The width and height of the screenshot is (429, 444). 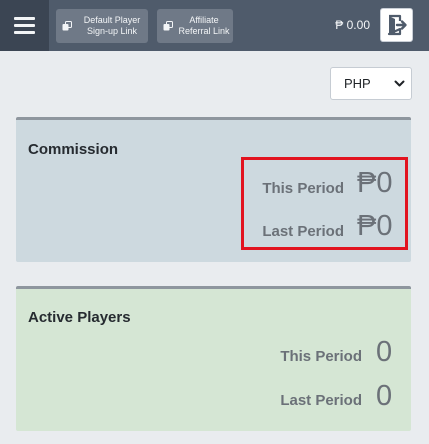 I want to click on affiliate-referral-link-label: Affiliate Referral Link, so click(x=204, y=25).